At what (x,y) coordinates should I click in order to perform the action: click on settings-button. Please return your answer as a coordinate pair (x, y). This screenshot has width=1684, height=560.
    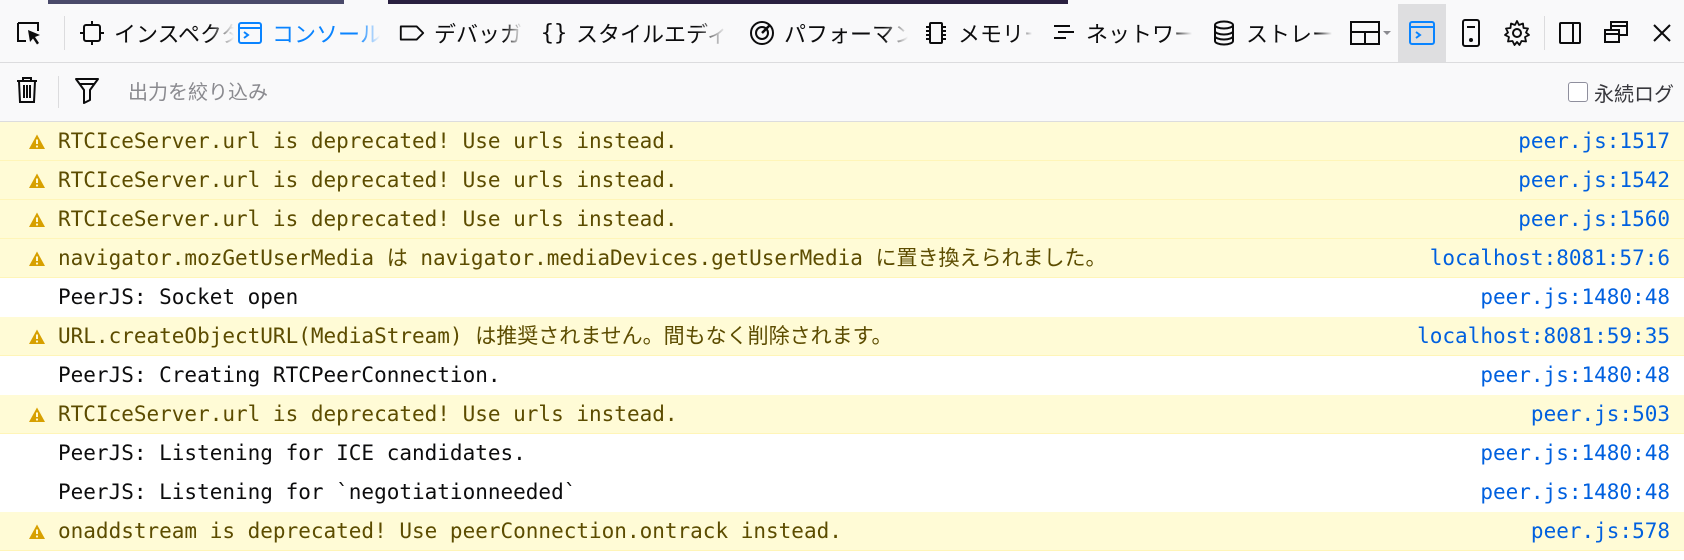
    Looking at the image, I should click on (1517, 33).